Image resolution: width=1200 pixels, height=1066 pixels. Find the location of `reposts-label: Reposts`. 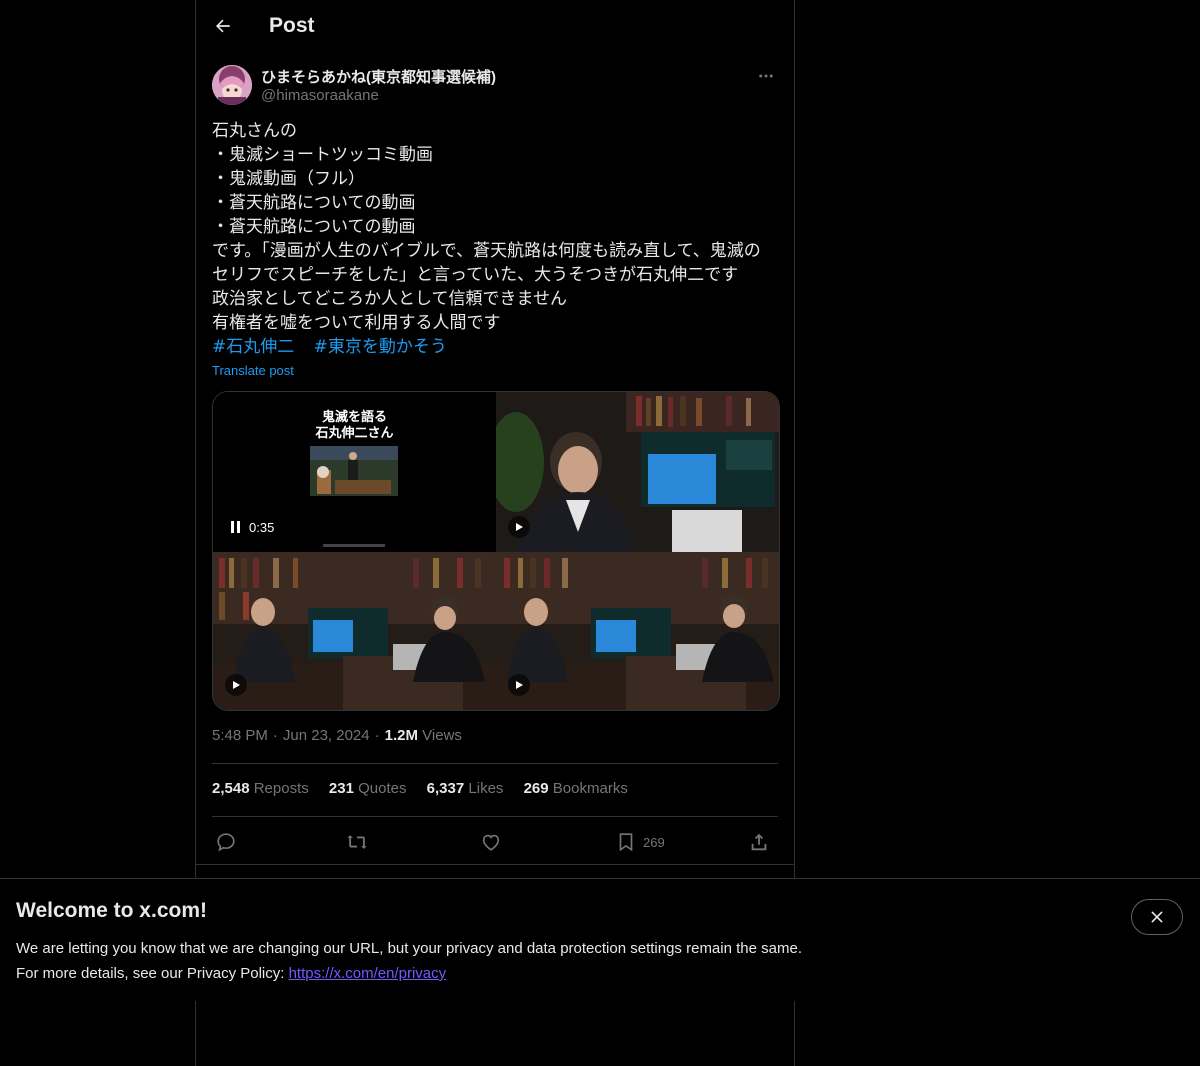

reposts-label: Reposts is located at coordinates (281, 788).